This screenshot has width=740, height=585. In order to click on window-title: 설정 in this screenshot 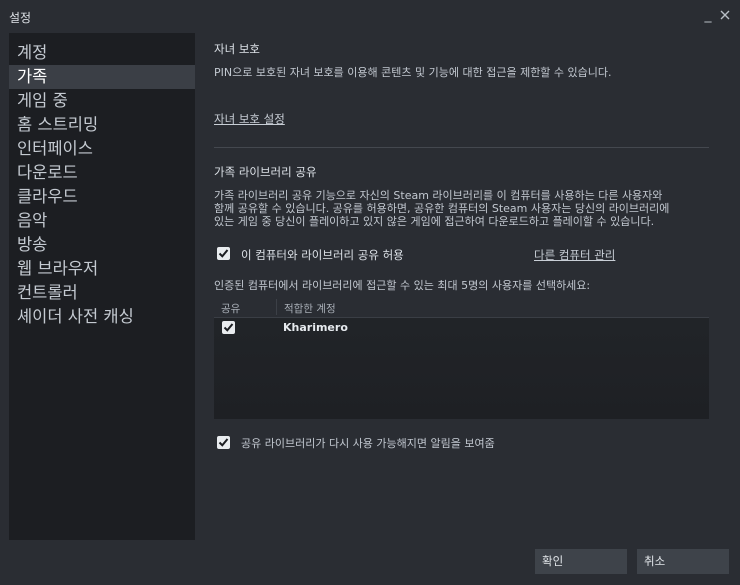, I will do `click(20, 18)`.